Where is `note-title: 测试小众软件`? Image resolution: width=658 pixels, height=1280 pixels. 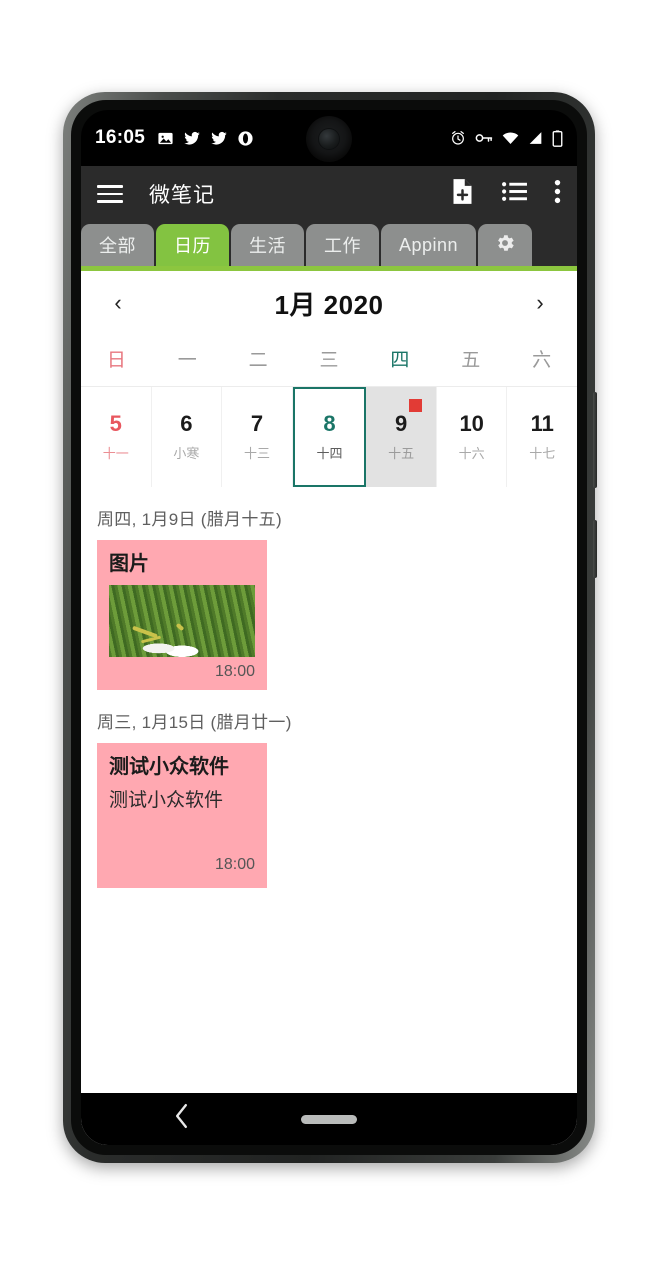 note-title: 测试小众软件 is located at coordinates (169, 767).